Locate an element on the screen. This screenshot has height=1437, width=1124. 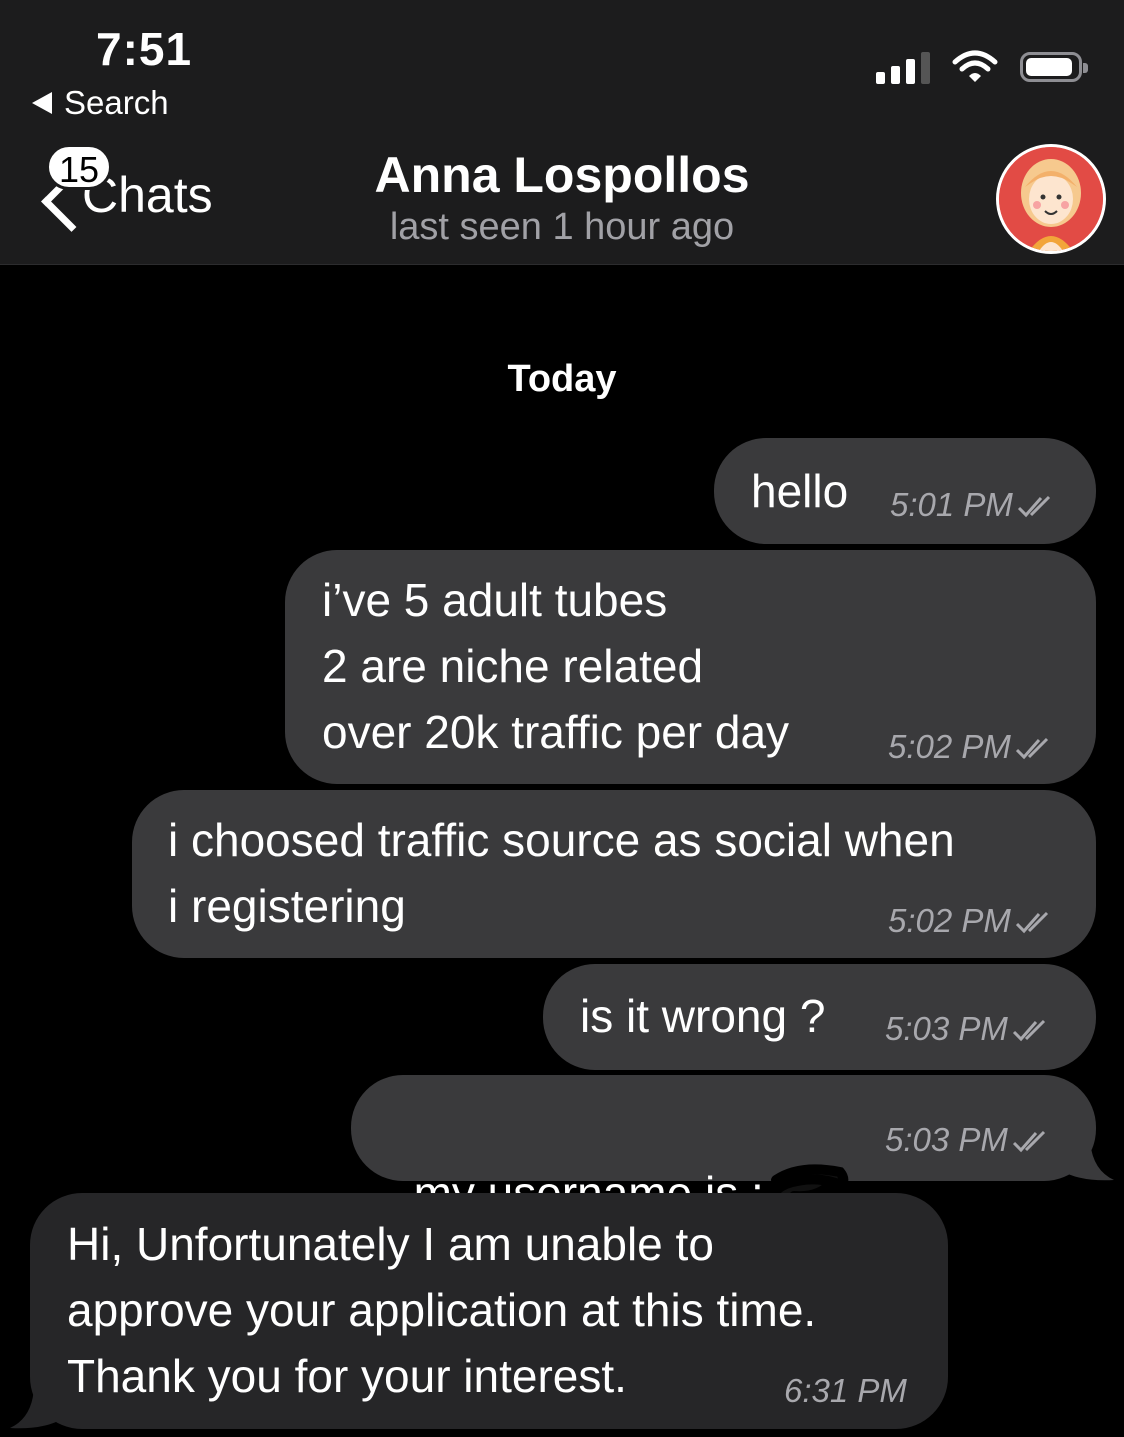
message-text: is it wrong ? is located at coordinates (703, 1016).